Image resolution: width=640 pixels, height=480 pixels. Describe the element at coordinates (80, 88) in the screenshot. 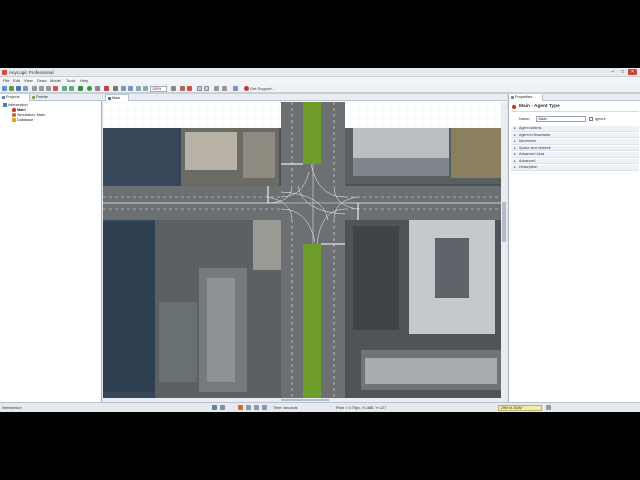

I see `build-icon` at that location.